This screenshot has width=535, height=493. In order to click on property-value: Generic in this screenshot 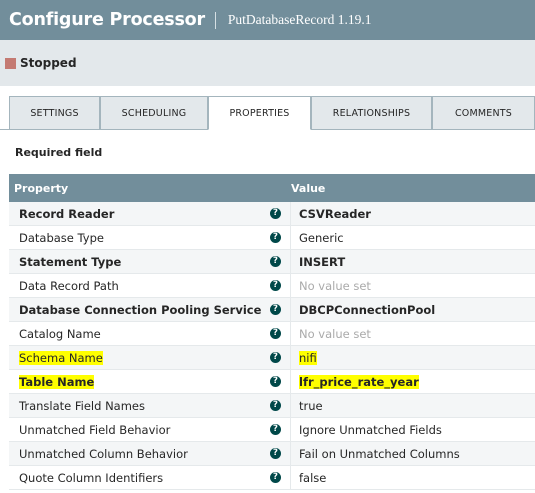, I will do `click(321, 238)`.